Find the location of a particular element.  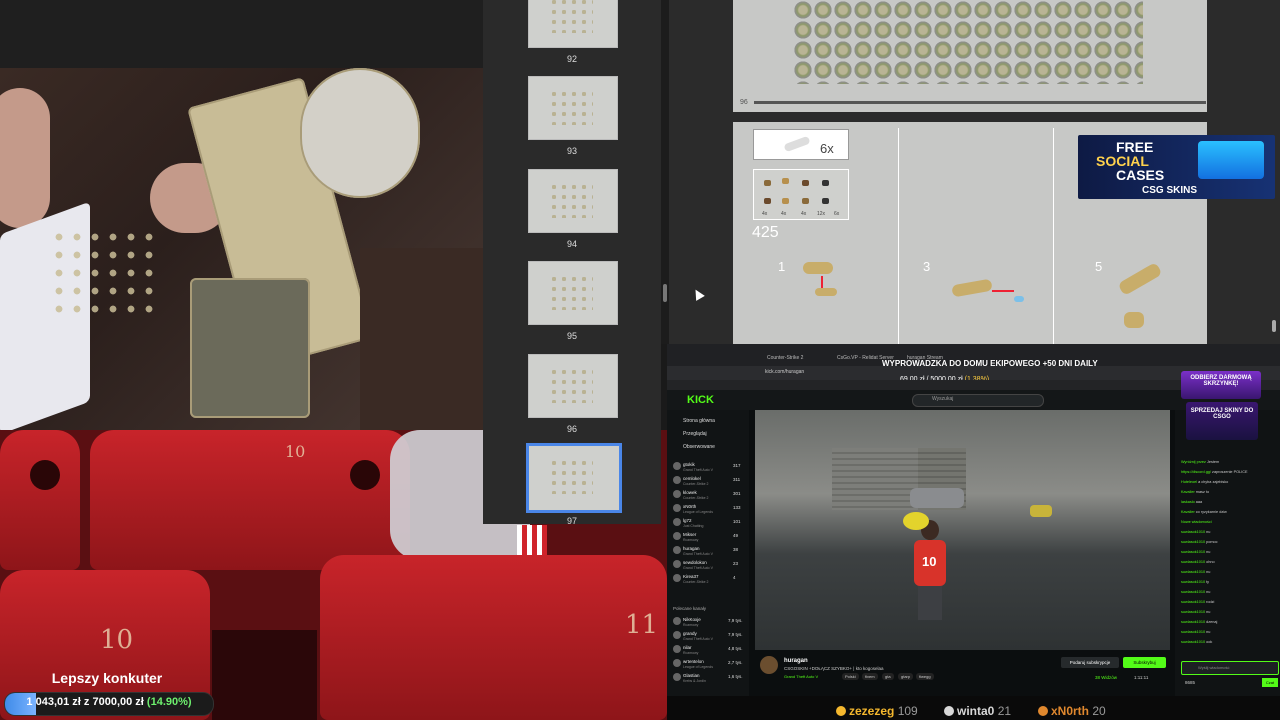

channel-name: cemlokel is located at coordinates (692, 478).